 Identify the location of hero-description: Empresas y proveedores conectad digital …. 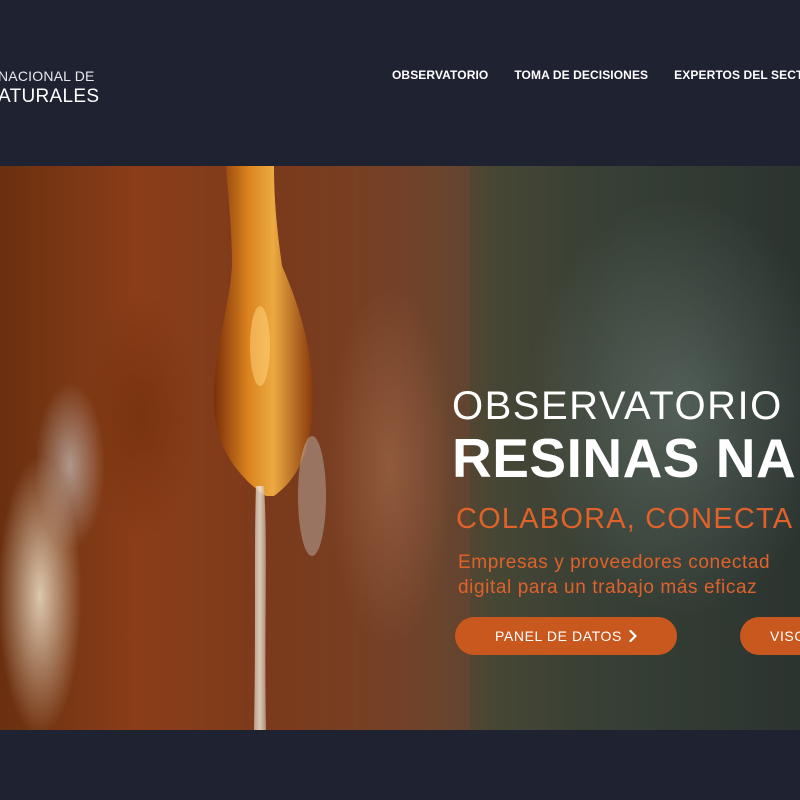
(614, 575).